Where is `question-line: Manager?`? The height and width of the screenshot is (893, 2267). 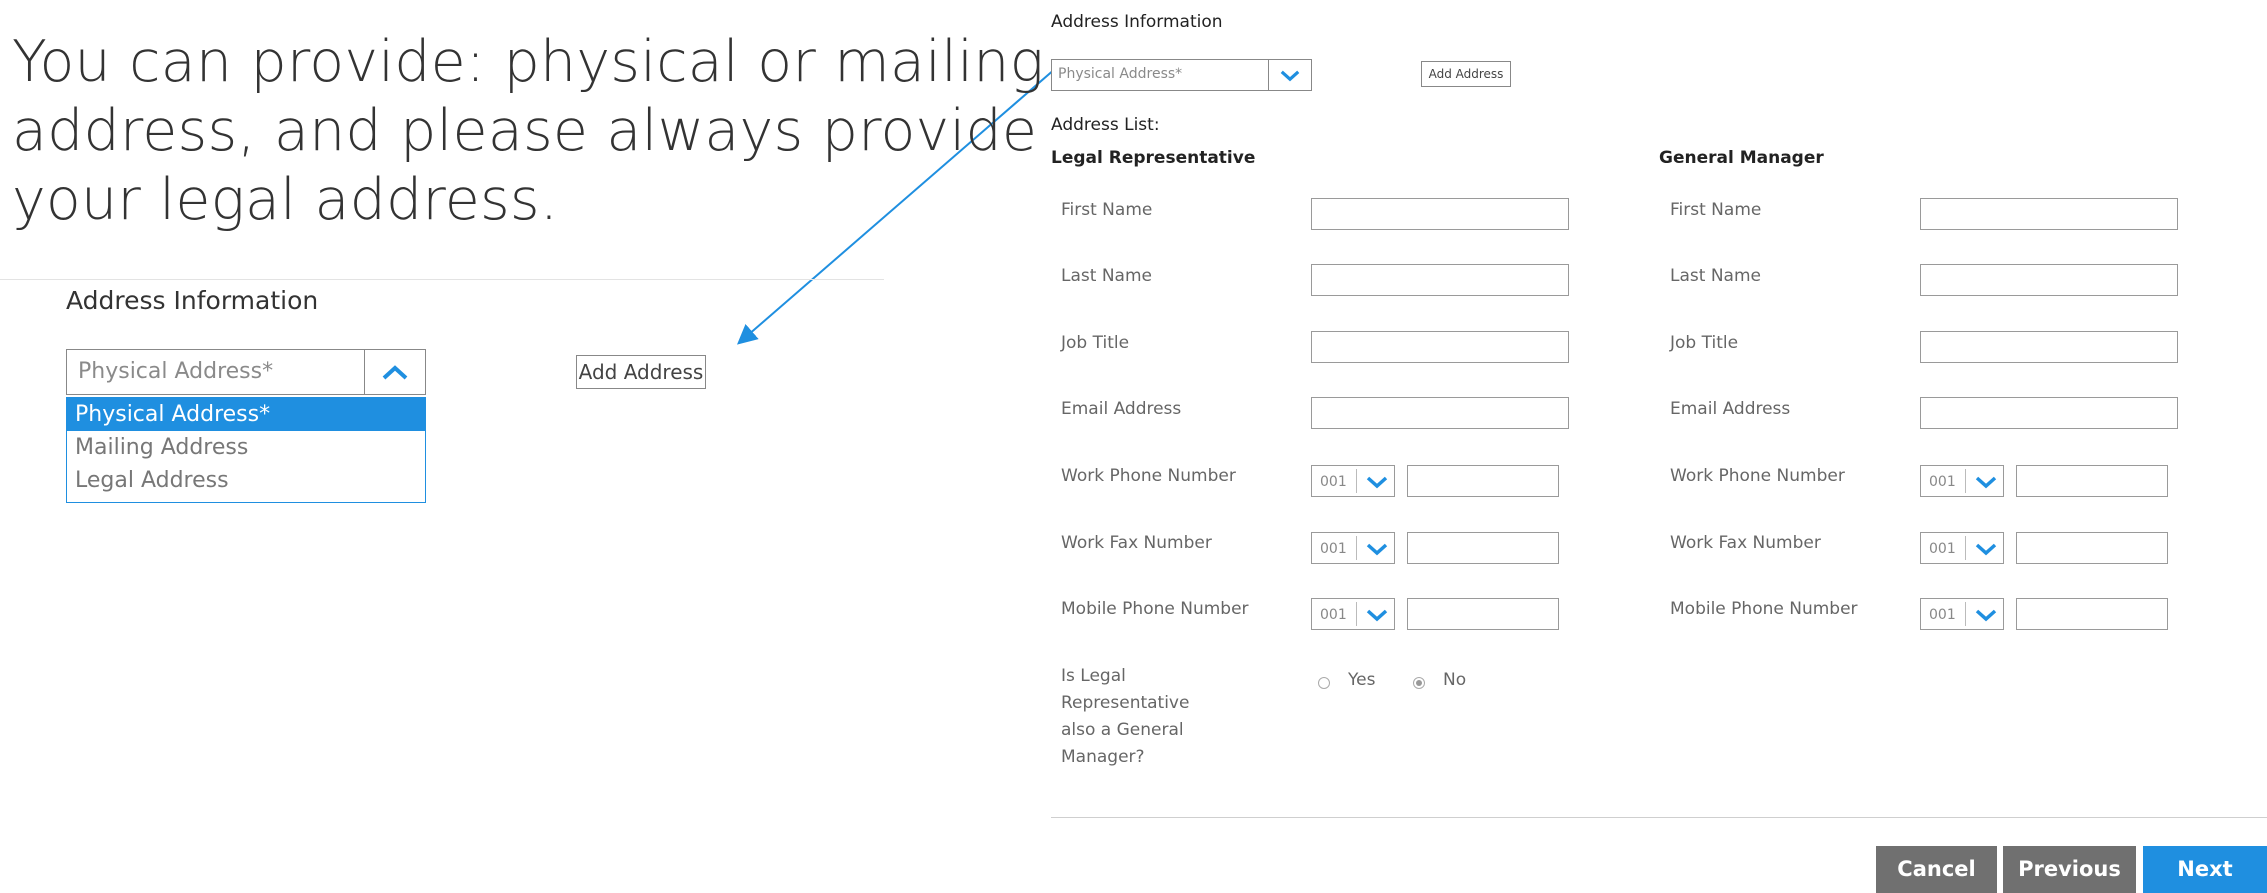
question-line: Manager? is located at coordinates (1103, 757).